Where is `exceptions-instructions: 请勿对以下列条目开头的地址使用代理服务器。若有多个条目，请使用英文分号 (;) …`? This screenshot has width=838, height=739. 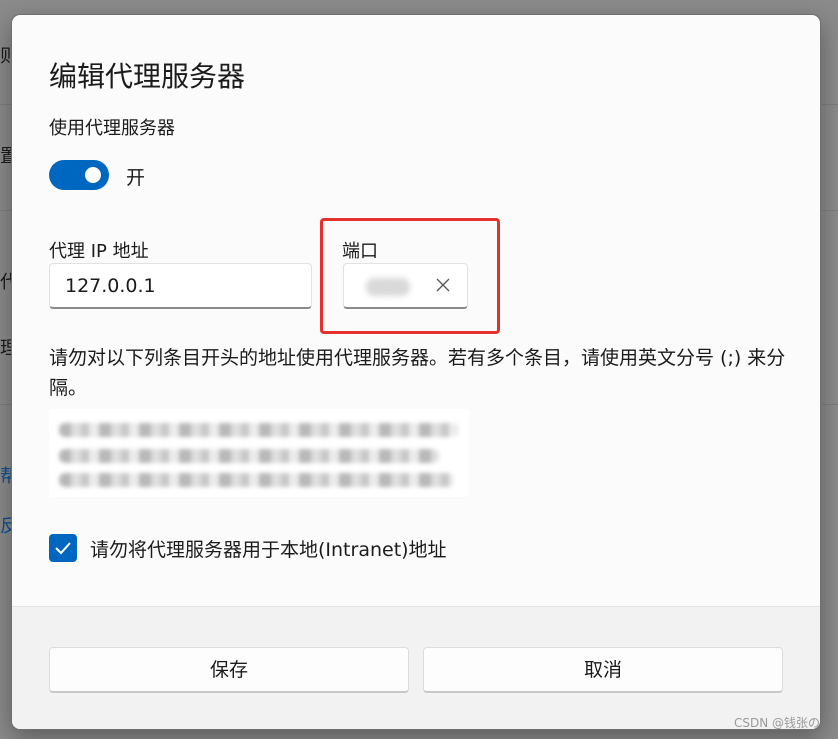
exceptions-instructions: 请勿对以下列条目开头的地址使用代理服务器。若有多个条目，请使用英文分号 (;) … is located at coordinates (417, 373).